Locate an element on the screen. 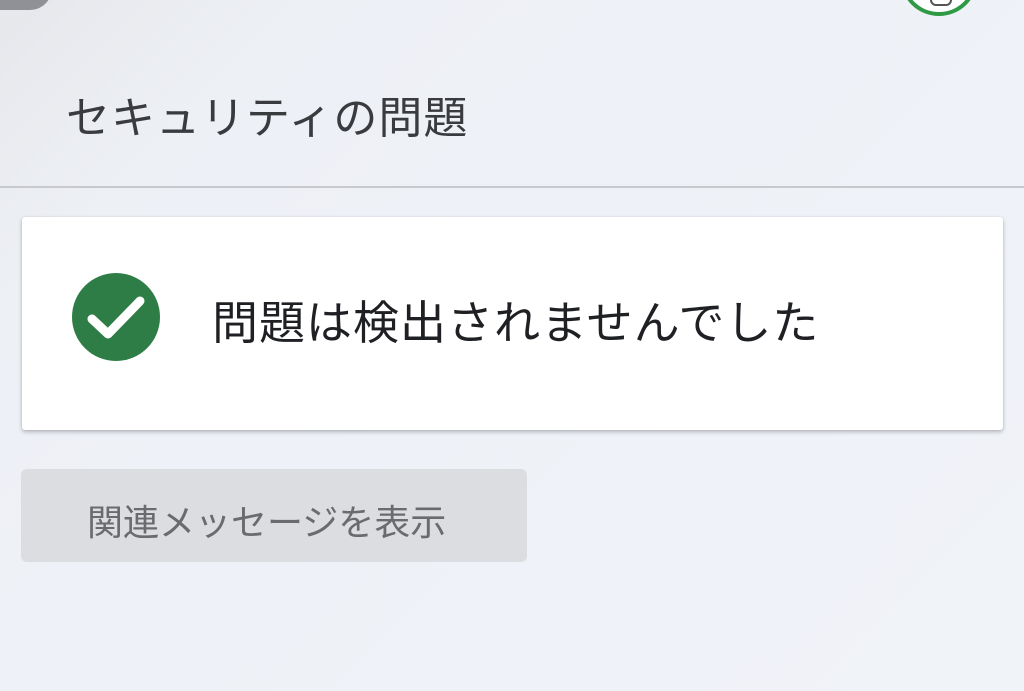 This screenshot has width=1024, height=691. header-divider is located at coordinates (512, 187).